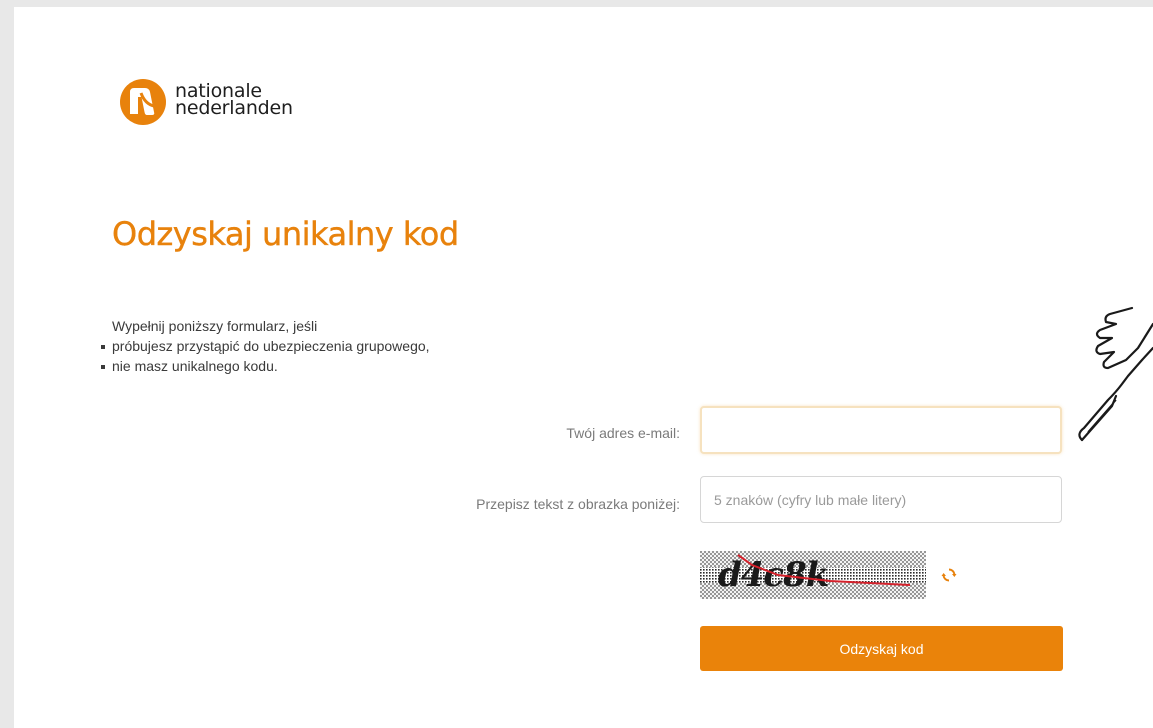 This screenshot has width=1153, height=728. What do you see at coordinates (773, 575) in the screenshot?
I see `captcha-text: d4c8k` at bounding box center [773, 575].